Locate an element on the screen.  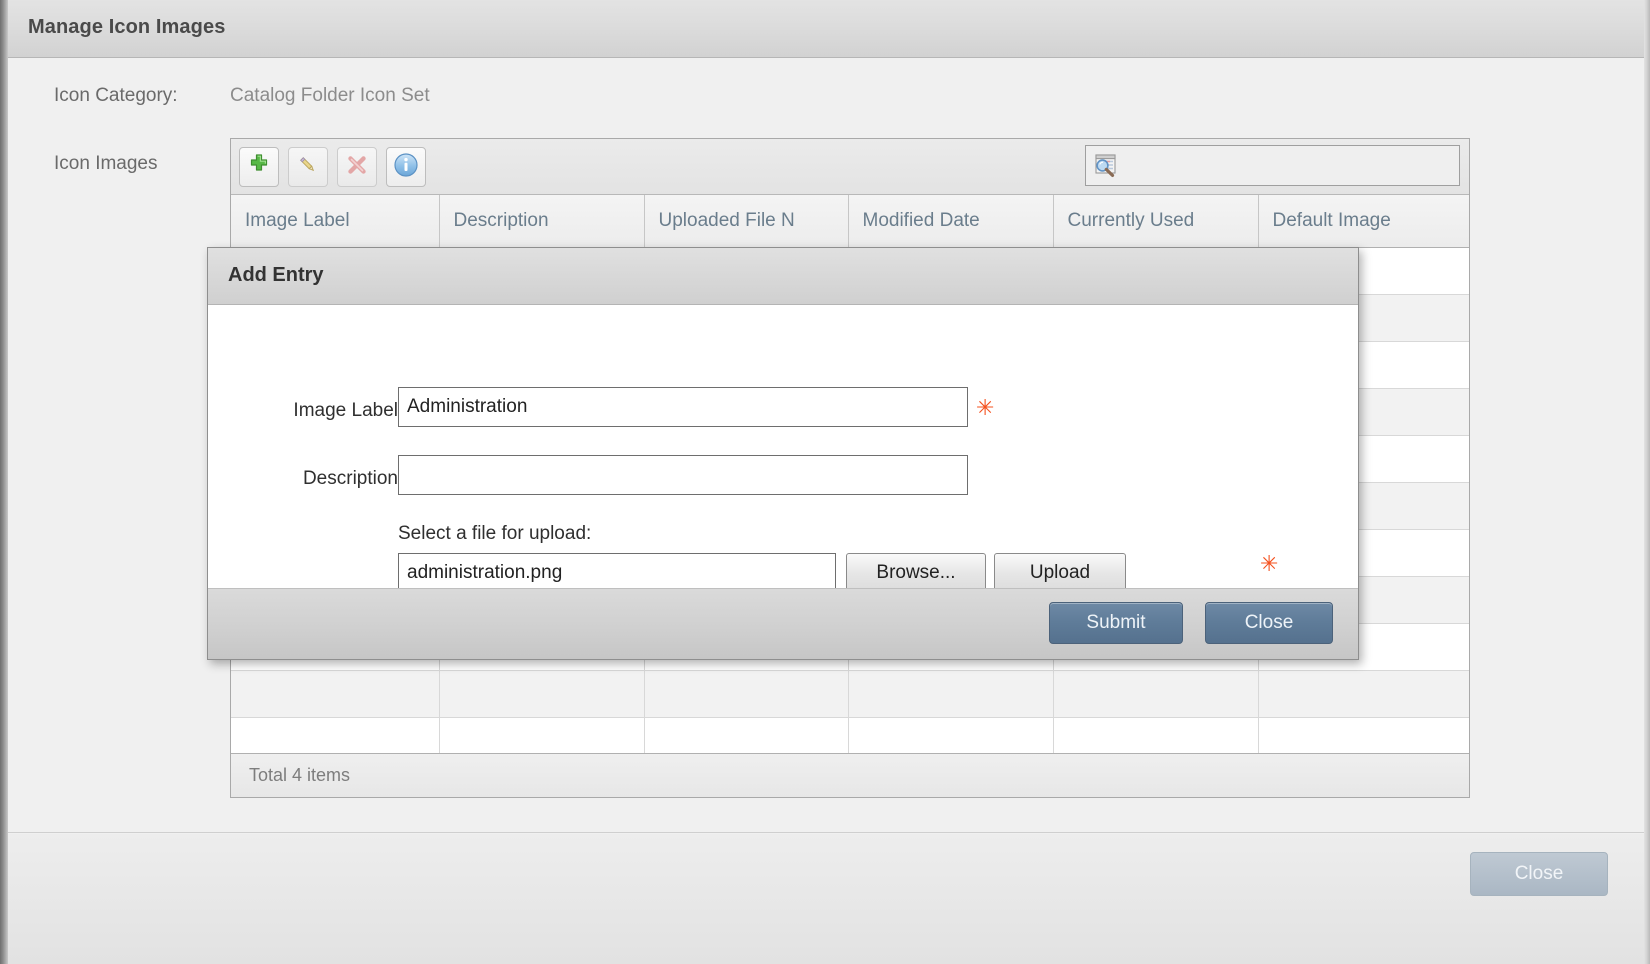
icon-category-value: Catalog Folder Icon Set is located at coordinates (330, 95).